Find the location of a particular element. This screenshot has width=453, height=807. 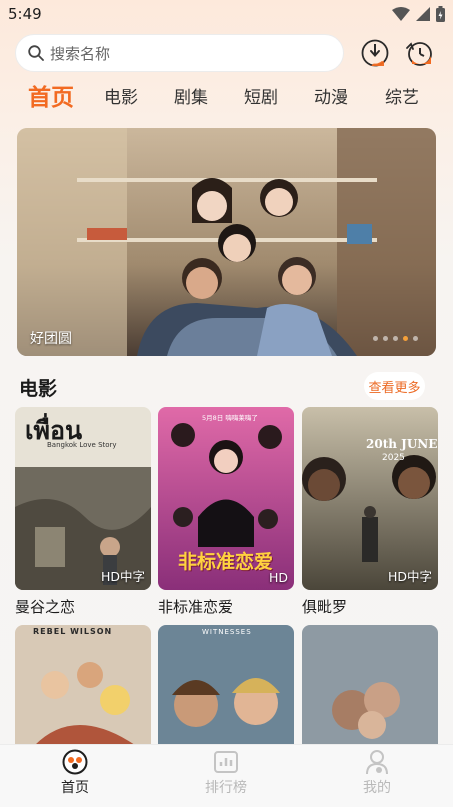

tab-shorts: 短剧 is located at coordinates (261, 98).